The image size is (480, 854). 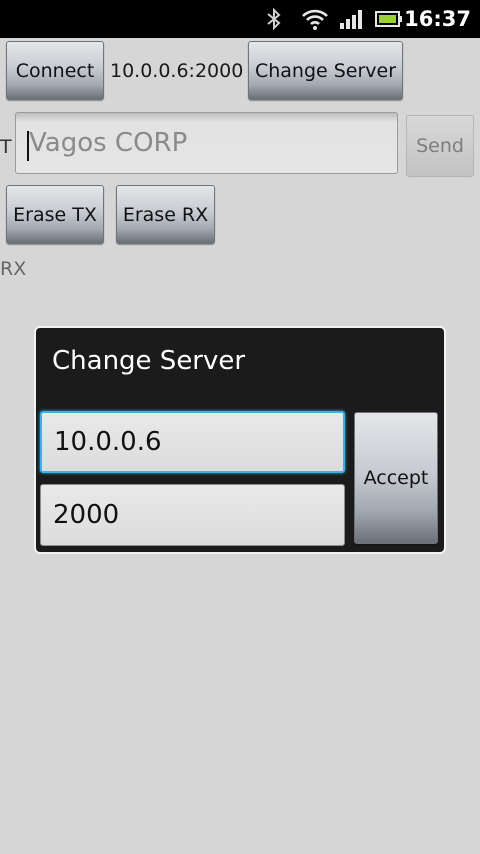 I want to click on send-button: Send, so click(x=440, y=146).